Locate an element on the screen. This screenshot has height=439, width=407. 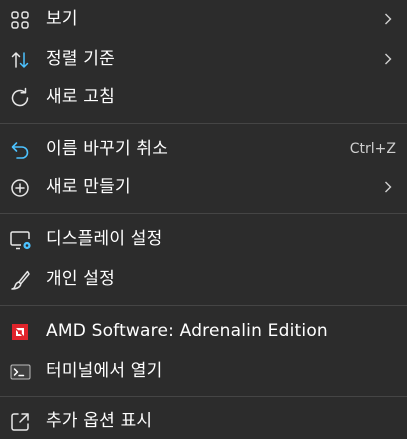
shortcut-label: Ctrl+Z is located at coordinates (372, 149).